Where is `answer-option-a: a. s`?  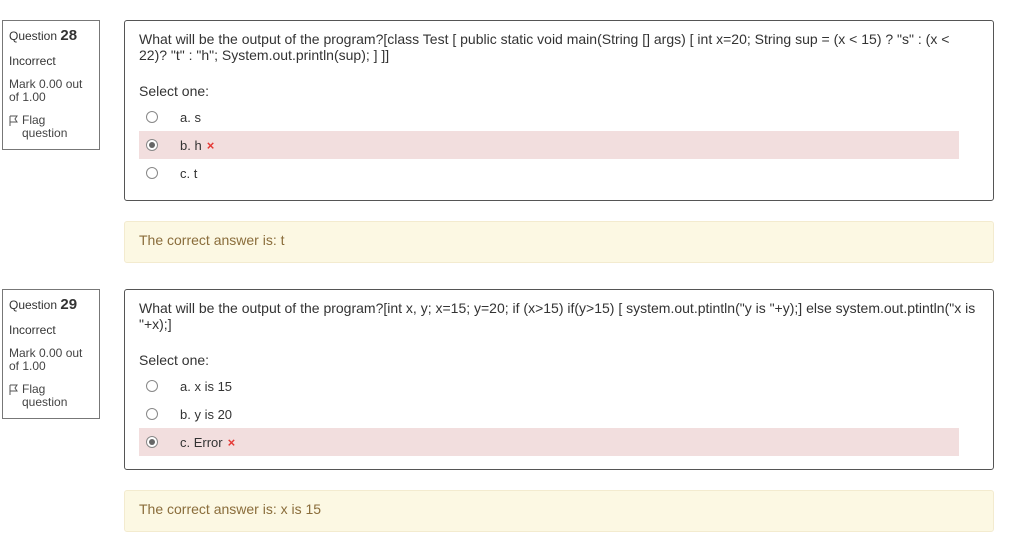 answer-option-a: a. s is located at coordinates (549, 117).